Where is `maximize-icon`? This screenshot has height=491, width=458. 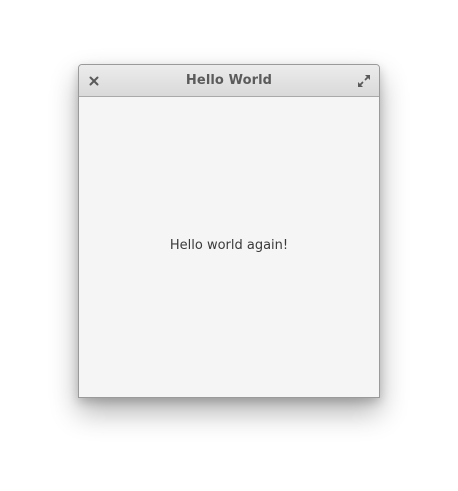
maximize-icon is located at coordinates (364, 81).